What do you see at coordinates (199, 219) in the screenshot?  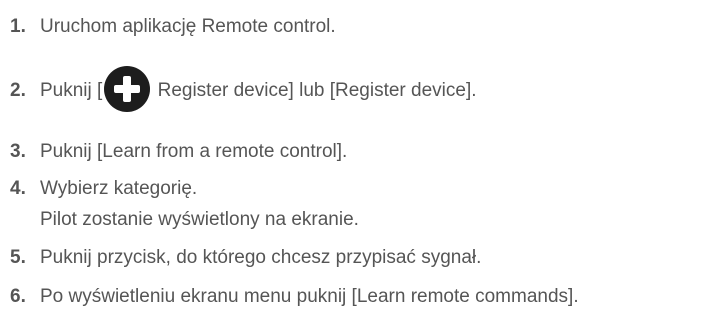 I see `step-subtext: Pilot zostanie wyświetlony na ekranie.` at bounding box center [199, 219].